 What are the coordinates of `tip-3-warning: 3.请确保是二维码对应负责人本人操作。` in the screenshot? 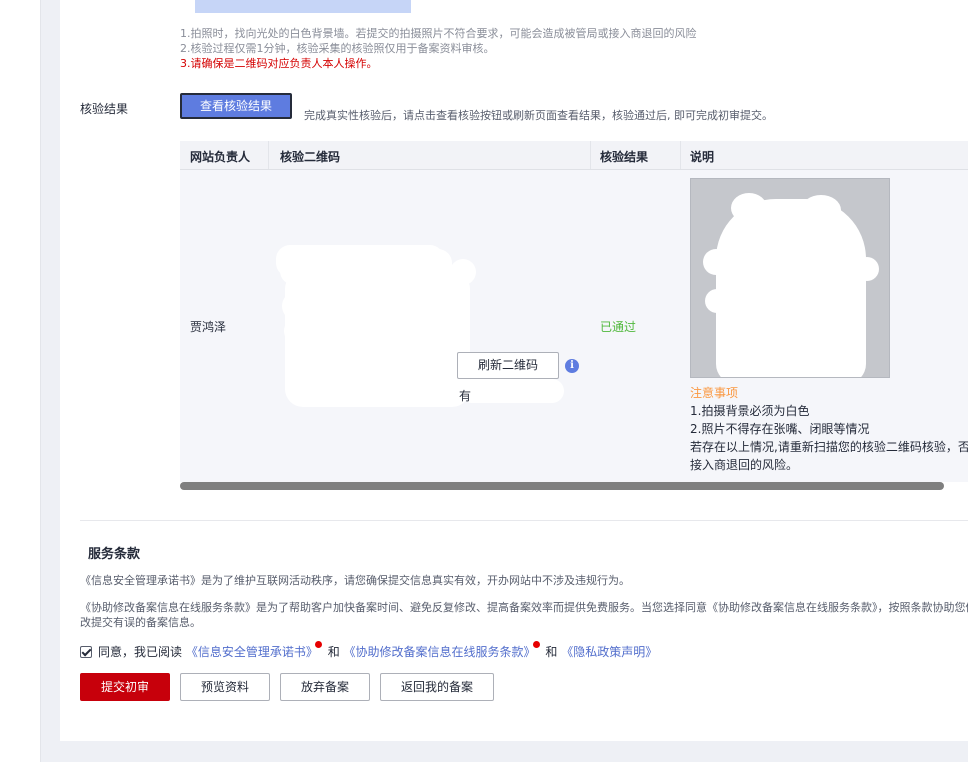 It's located at (279, 63).